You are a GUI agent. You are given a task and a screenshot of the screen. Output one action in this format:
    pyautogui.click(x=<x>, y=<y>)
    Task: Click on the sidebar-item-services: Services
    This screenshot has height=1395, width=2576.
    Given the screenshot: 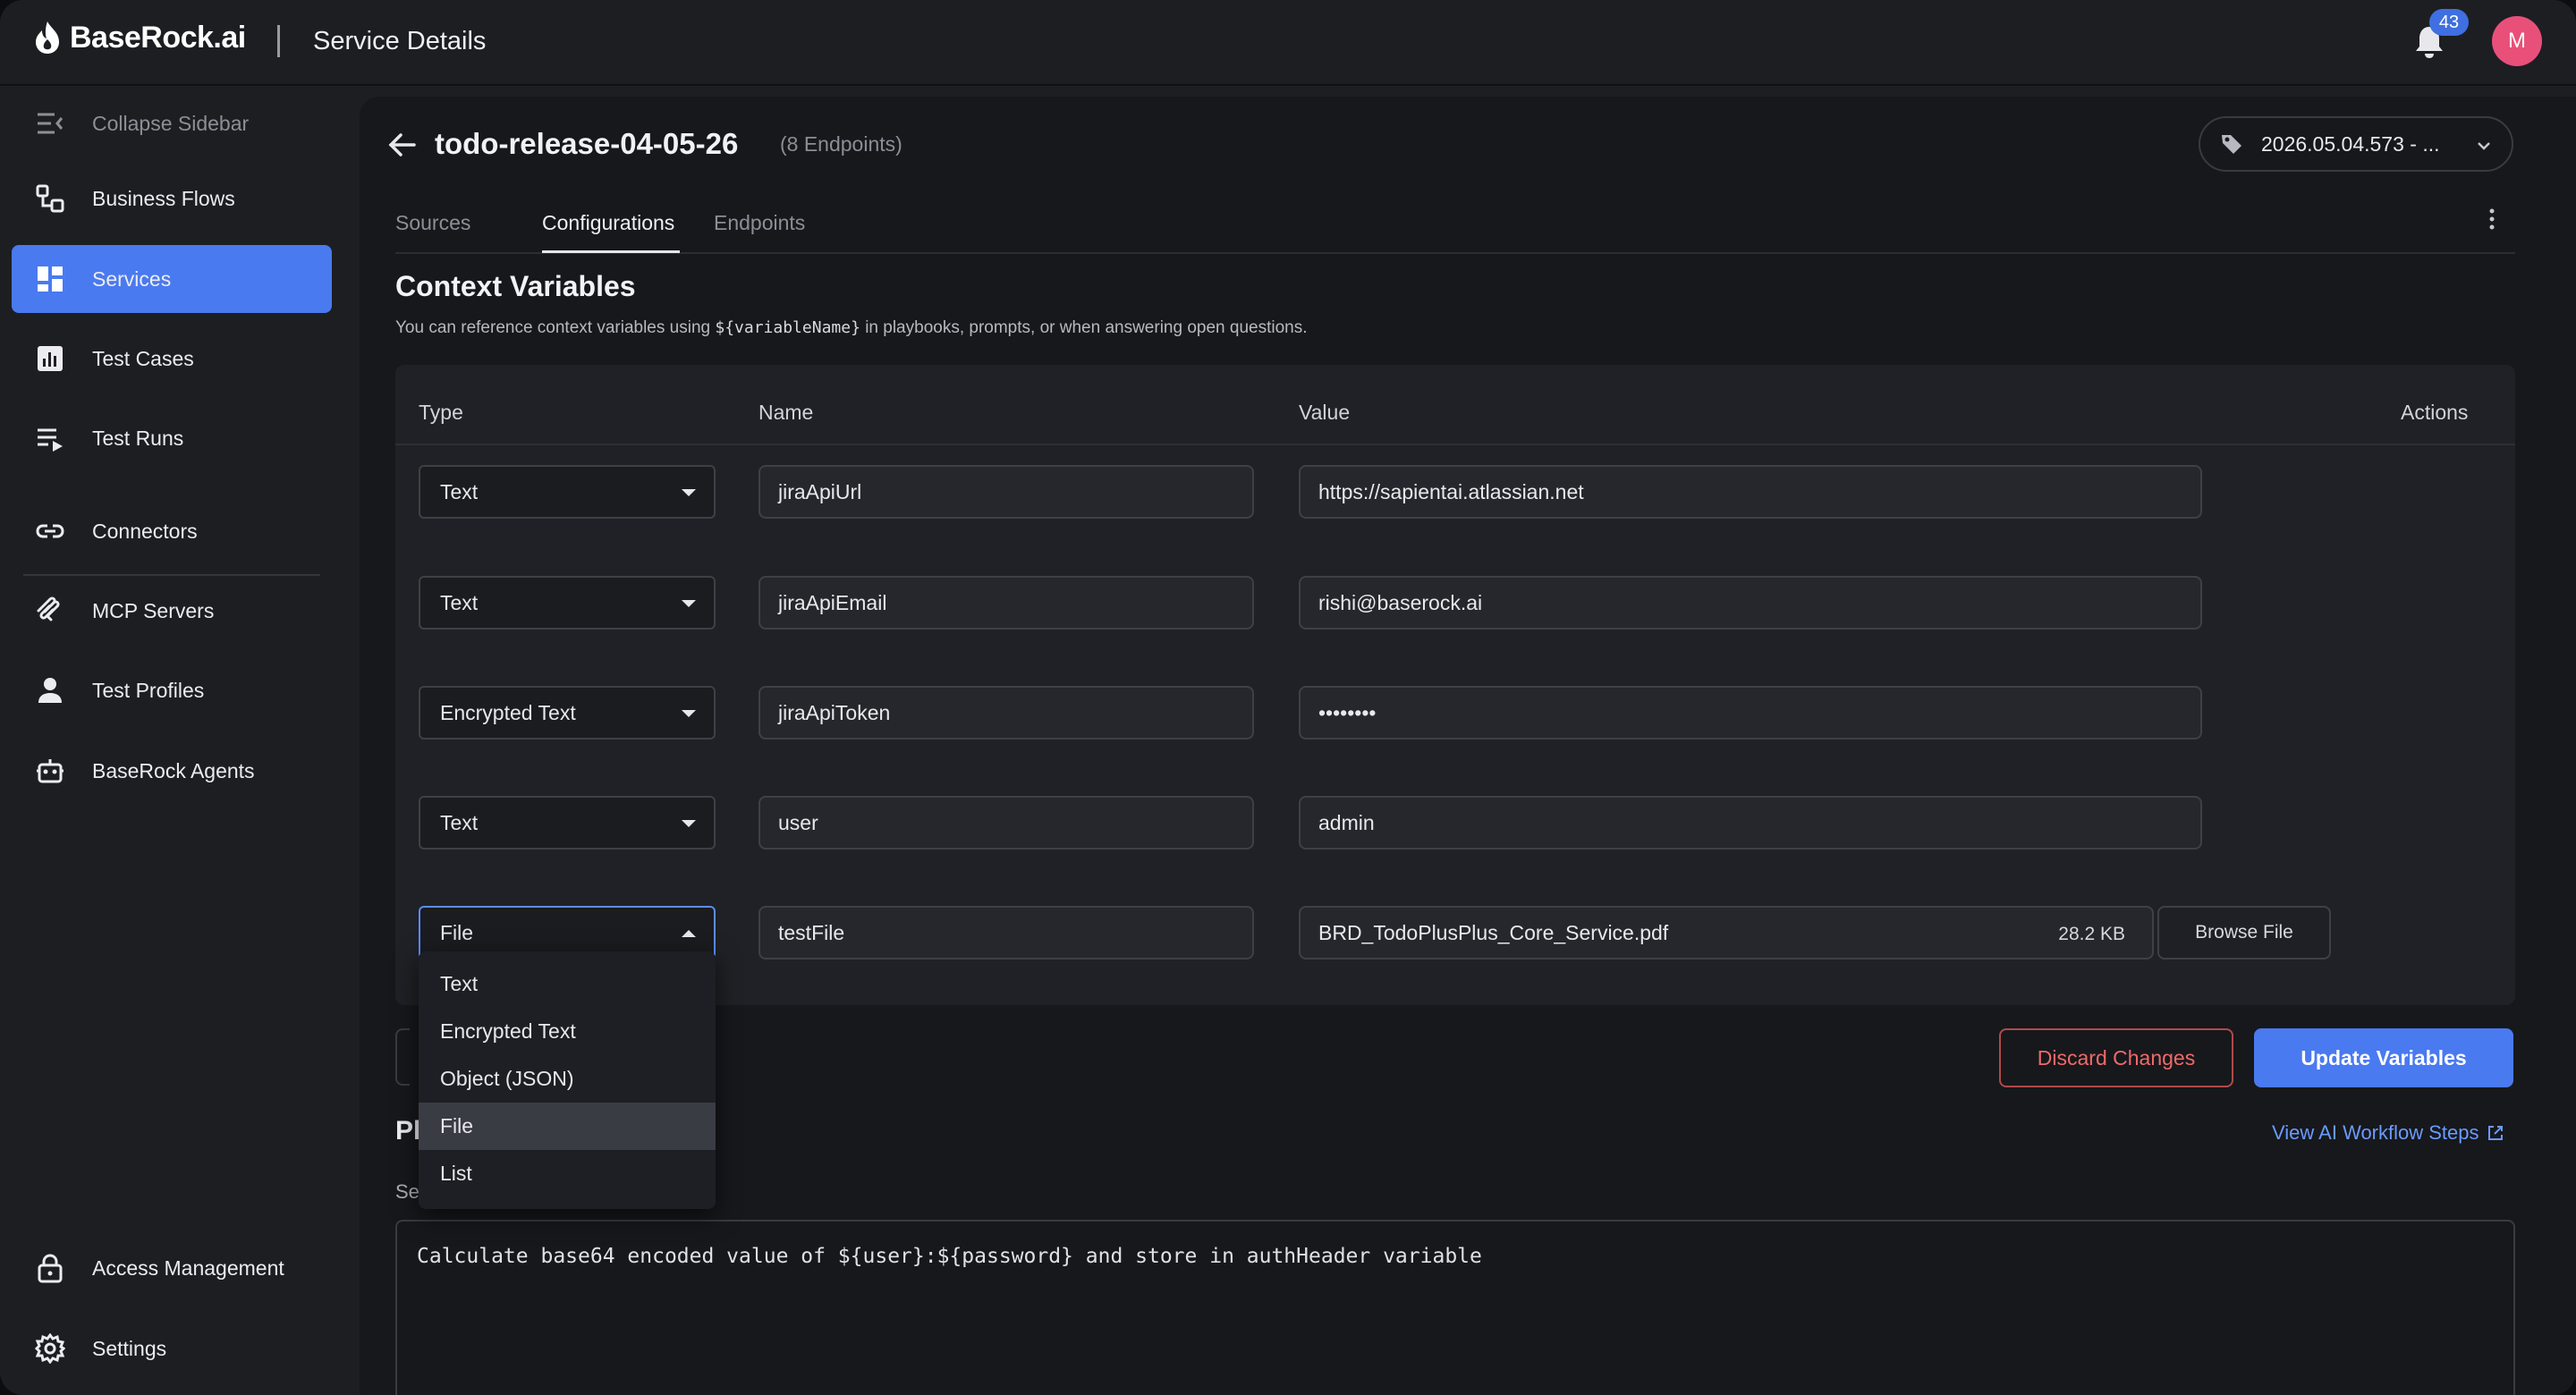 What is the action you would take?
    pyautogui.click(x=172, y=279)
    